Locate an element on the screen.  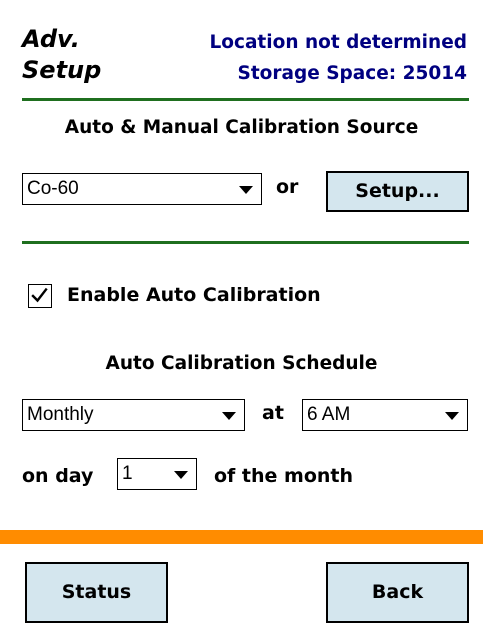
or-label: or is located at coordinates (287, 187).